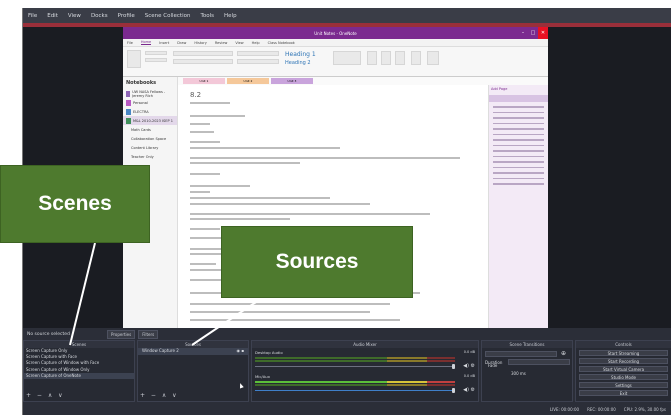  Describe the element at coordinates (433, 58) in the screenshot. I see `meeting-icon` at that location.